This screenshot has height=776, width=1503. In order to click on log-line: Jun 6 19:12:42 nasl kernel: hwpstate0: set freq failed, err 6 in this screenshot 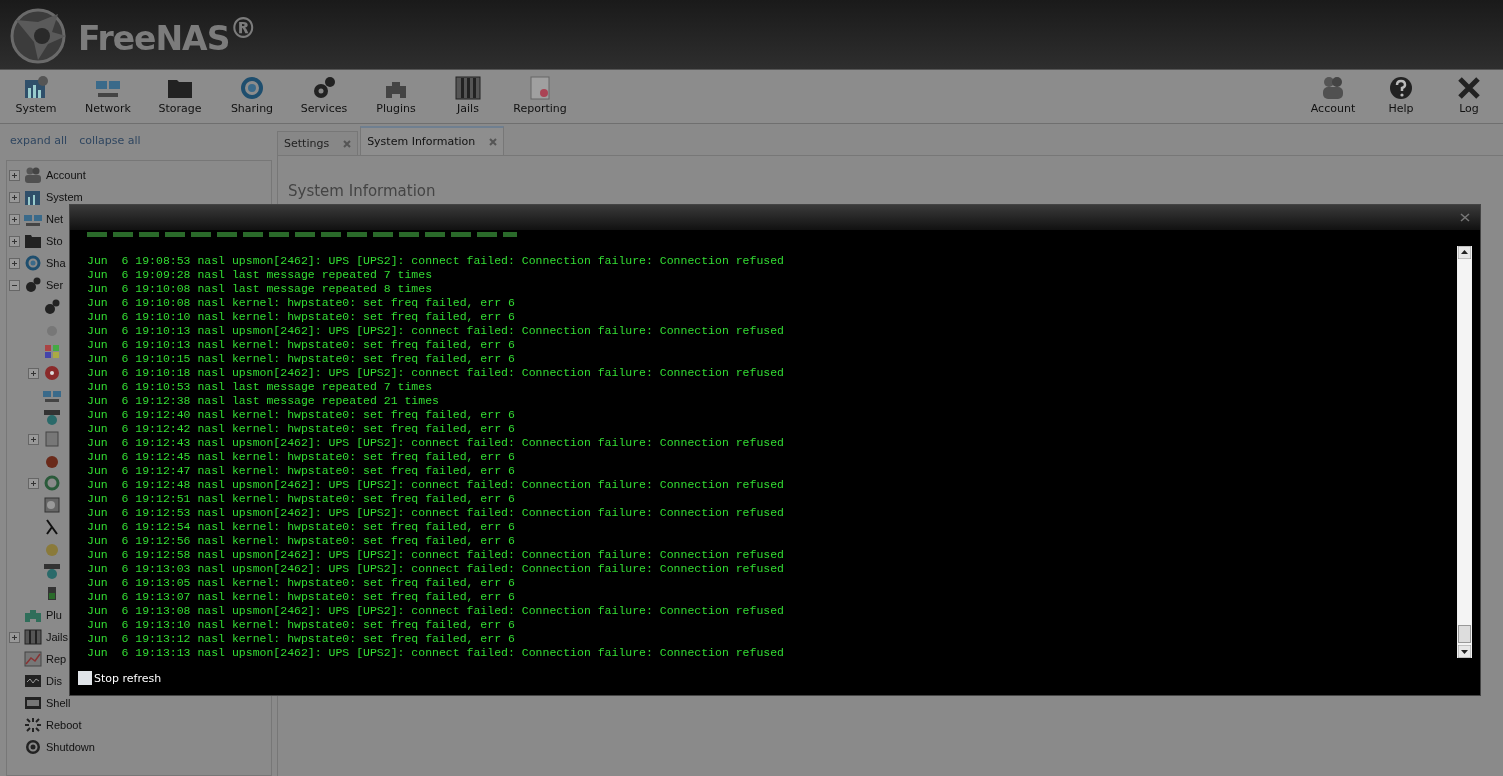, I will do `click(301, 429)`.